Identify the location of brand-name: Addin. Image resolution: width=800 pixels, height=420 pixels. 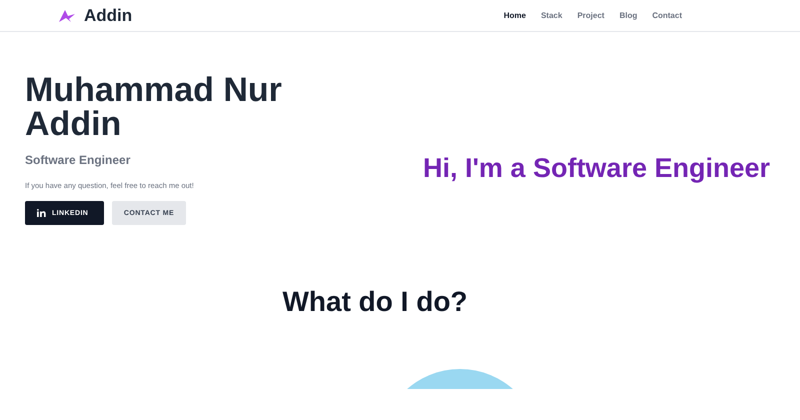
(108, 16).